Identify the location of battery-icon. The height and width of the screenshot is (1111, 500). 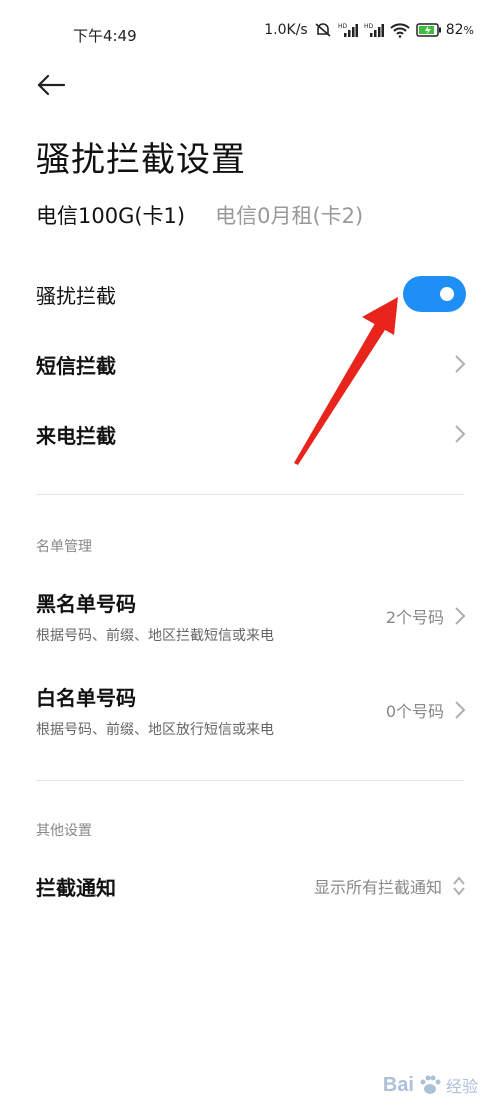
(428, 30).